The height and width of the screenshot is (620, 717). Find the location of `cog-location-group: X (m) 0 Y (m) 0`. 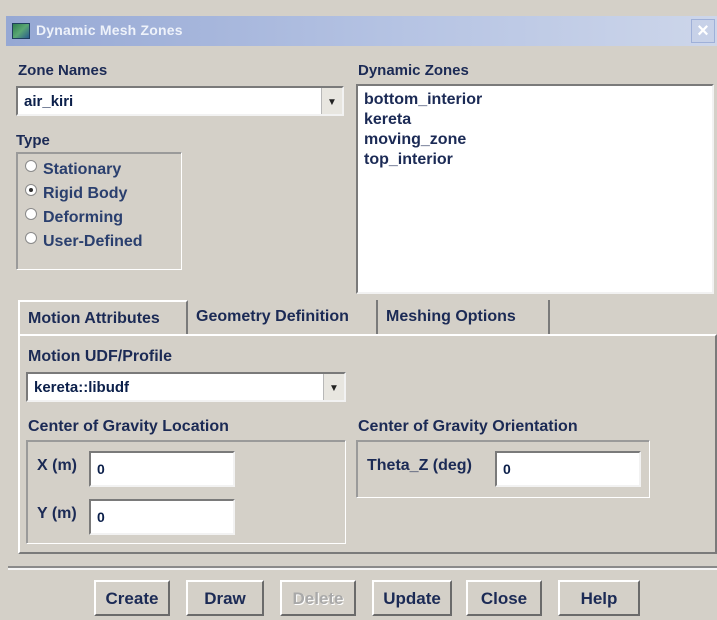

cog-location-group: X (m) 0 Y (m) 0 is located at coordinates (186, 492).